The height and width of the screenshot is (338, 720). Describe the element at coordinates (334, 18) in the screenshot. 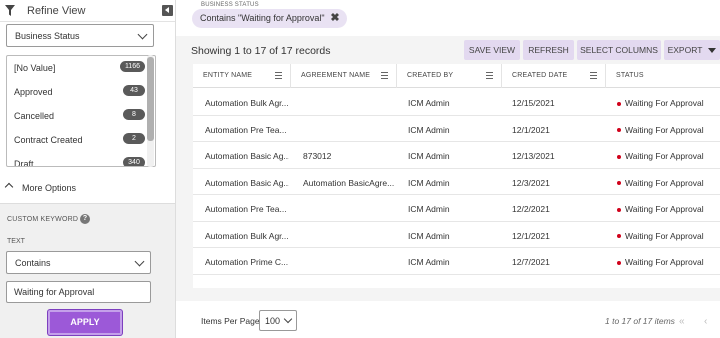

I see `close-icon: ✖` at that location.